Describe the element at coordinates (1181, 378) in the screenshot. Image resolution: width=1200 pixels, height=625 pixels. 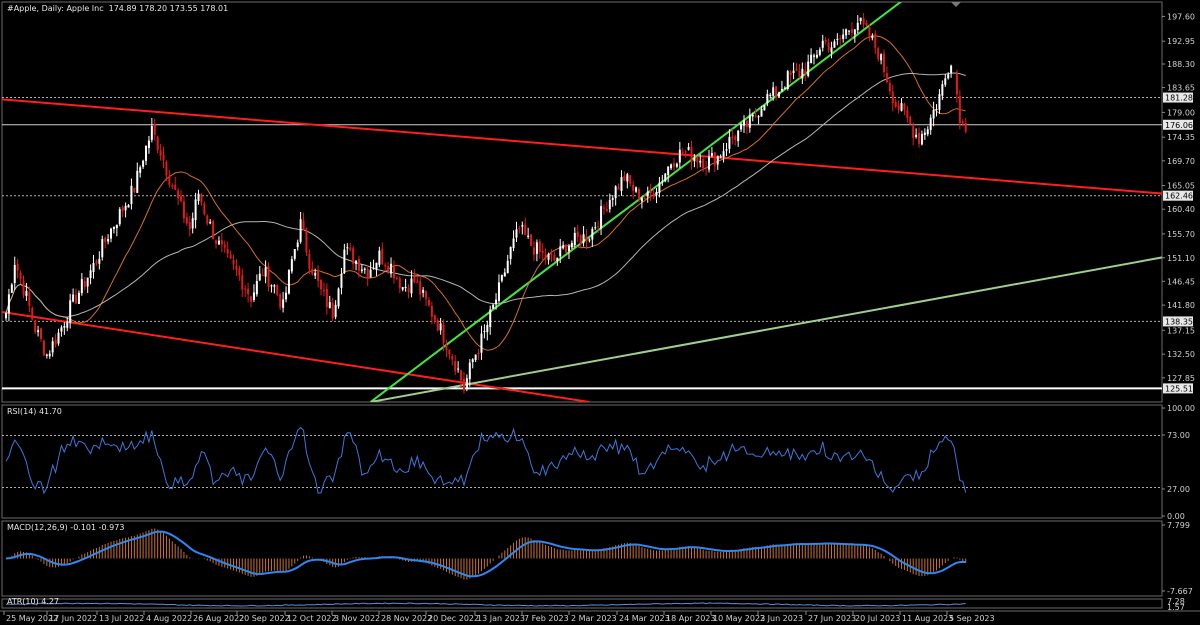
I see `price-tick-label: 127.85` at that location.